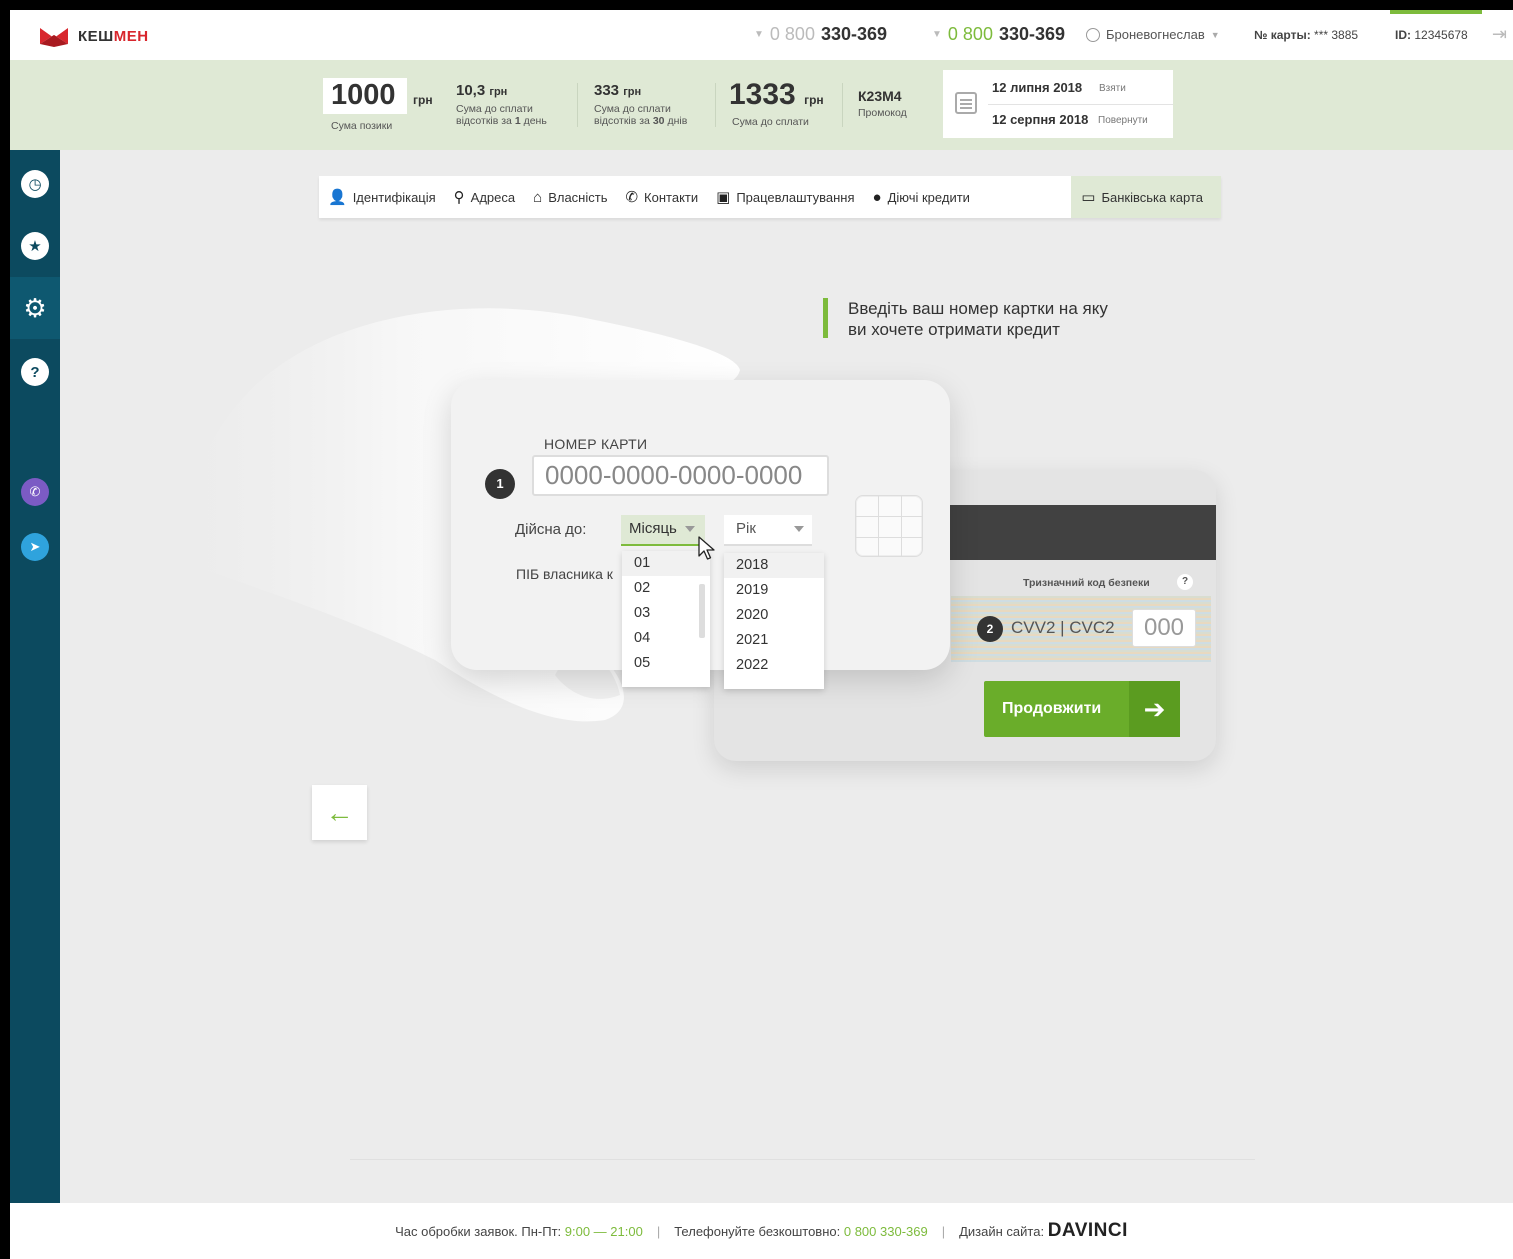  I want to click on promo-code: К23М4, so click(880, 96).